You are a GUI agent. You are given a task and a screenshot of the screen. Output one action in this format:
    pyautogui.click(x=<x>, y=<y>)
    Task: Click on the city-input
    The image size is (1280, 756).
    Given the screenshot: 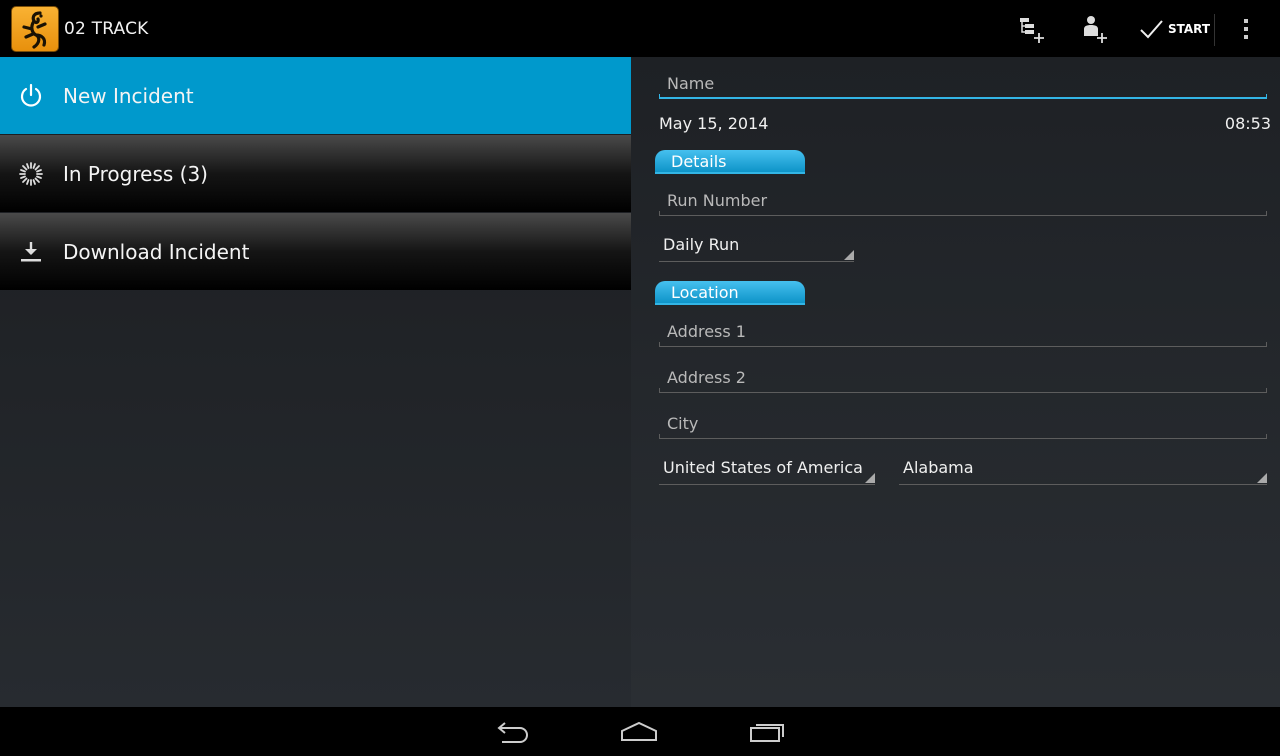 What is the action you would take?
    pyautogui.click(x=963, y=423)
    